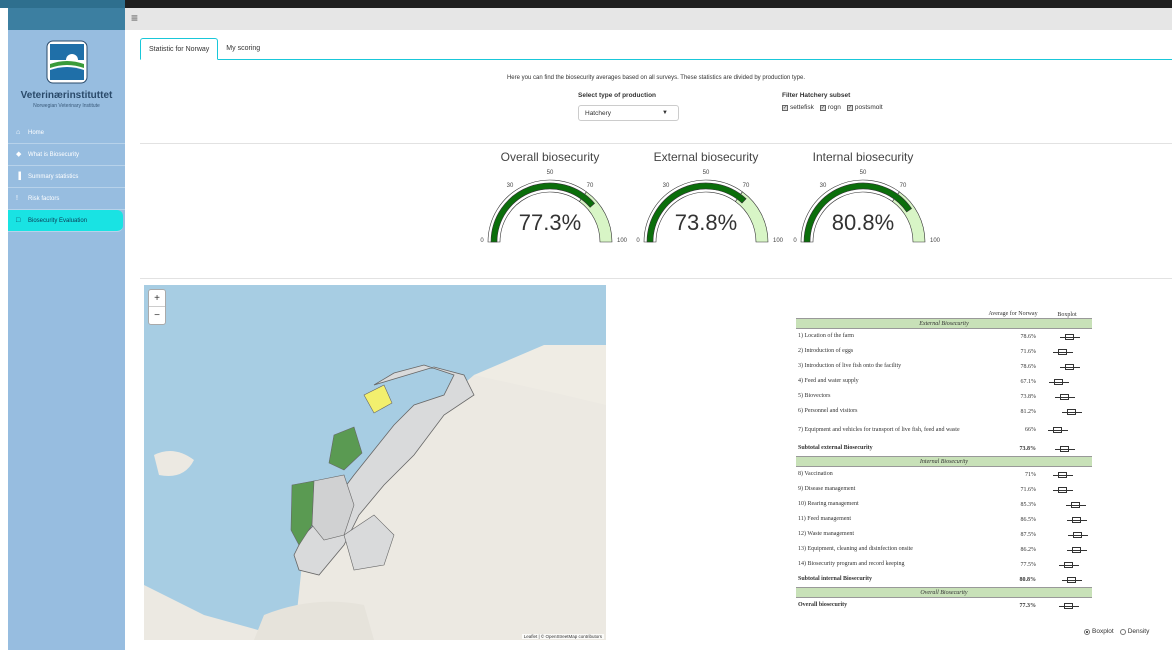 This screenshot has width=1172, height=650. What do you see at coordinates (1028, 519) in the screenshot?
I see `row-average: 86.5%` at bounding box center [1028, 519].